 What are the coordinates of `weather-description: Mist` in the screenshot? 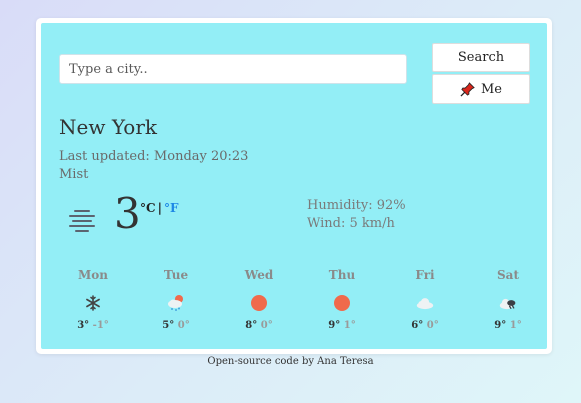 It's located at (74, 174).